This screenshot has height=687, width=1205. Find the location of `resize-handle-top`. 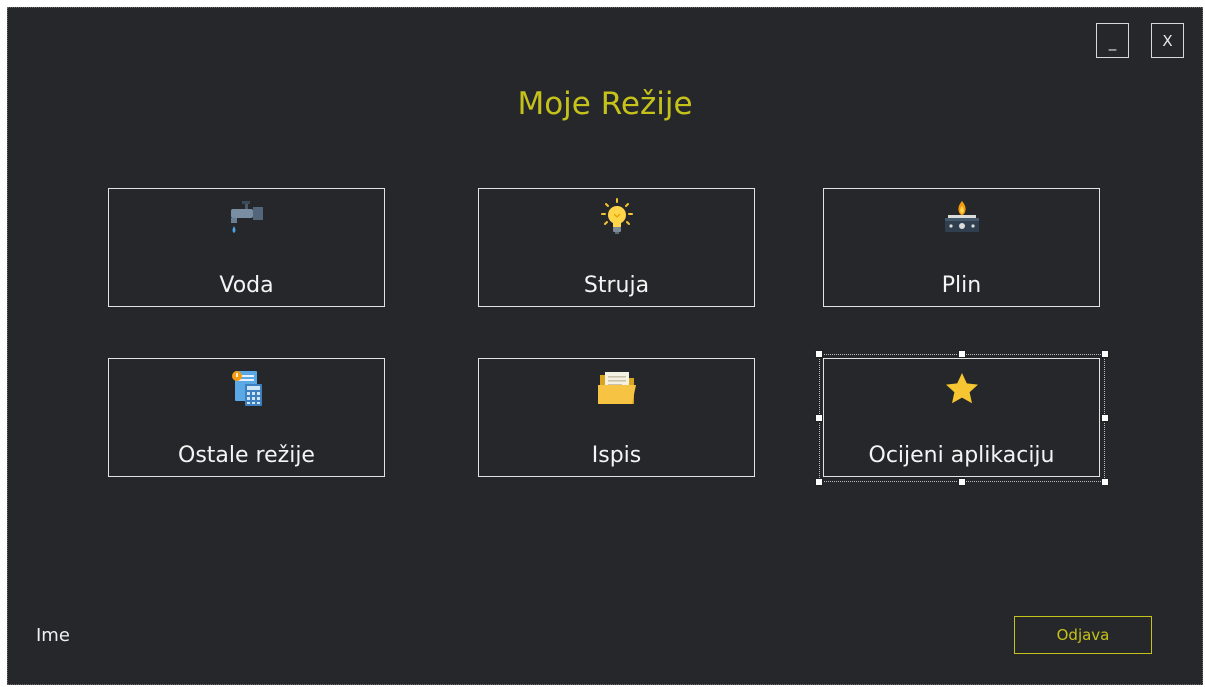

resize-handle-top is located at coordinates (962, 354).